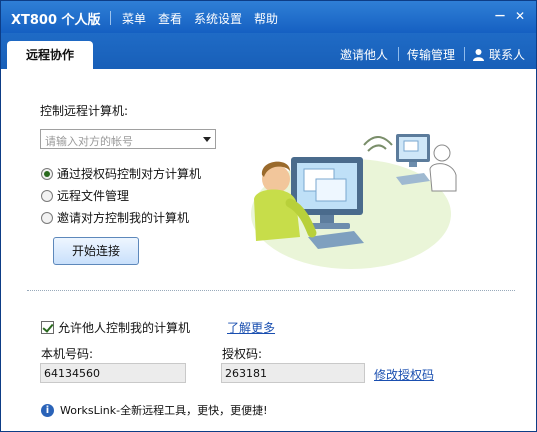 This screenshot has width=537, height=432. Describe the element at coordinates (89, 141) in the screenshot. I see `account-placeholder: 请输入对方的帐号` at that location.